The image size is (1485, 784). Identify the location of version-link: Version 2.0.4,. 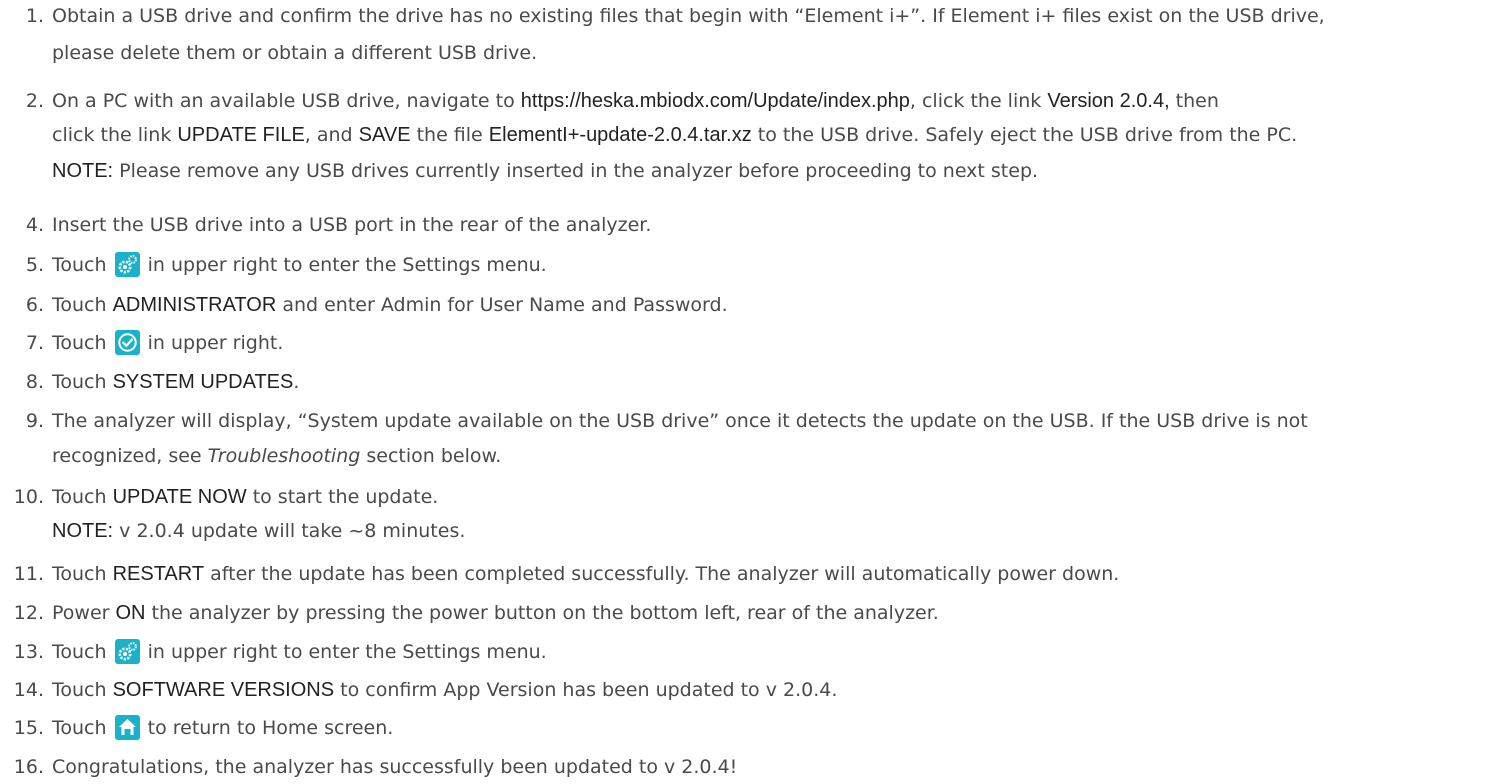
(1108, 101).